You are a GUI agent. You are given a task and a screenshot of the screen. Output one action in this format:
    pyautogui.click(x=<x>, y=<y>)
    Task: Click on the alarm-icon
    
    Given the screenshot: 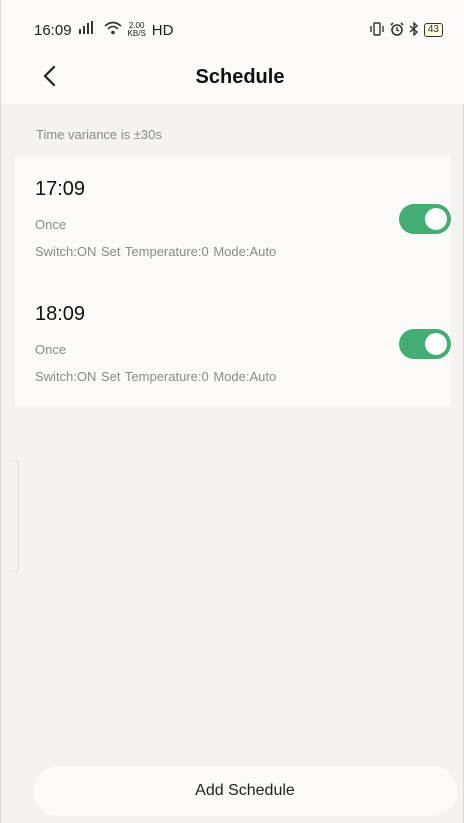 What is the action you would take?
    pyautogui.click(x=397, y=30)
    